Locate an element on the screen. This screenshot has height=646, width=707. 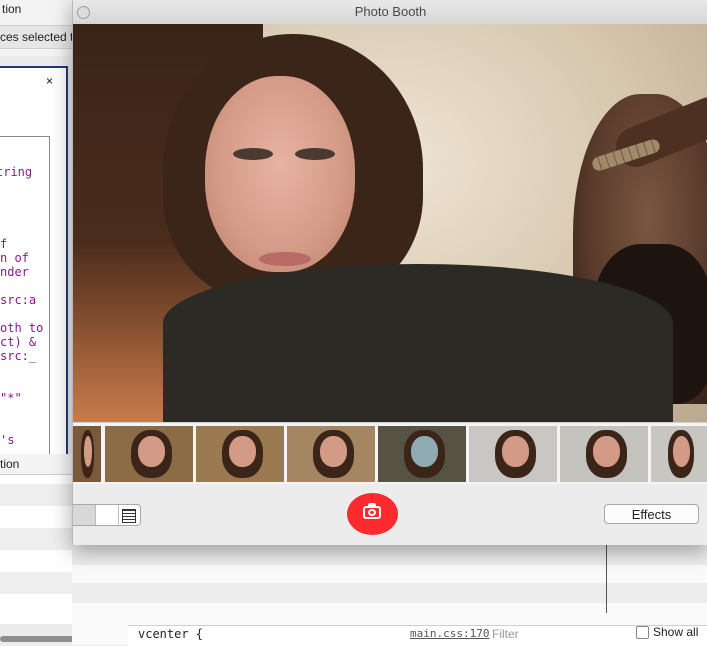
lips is located at coordinates (285, 259).